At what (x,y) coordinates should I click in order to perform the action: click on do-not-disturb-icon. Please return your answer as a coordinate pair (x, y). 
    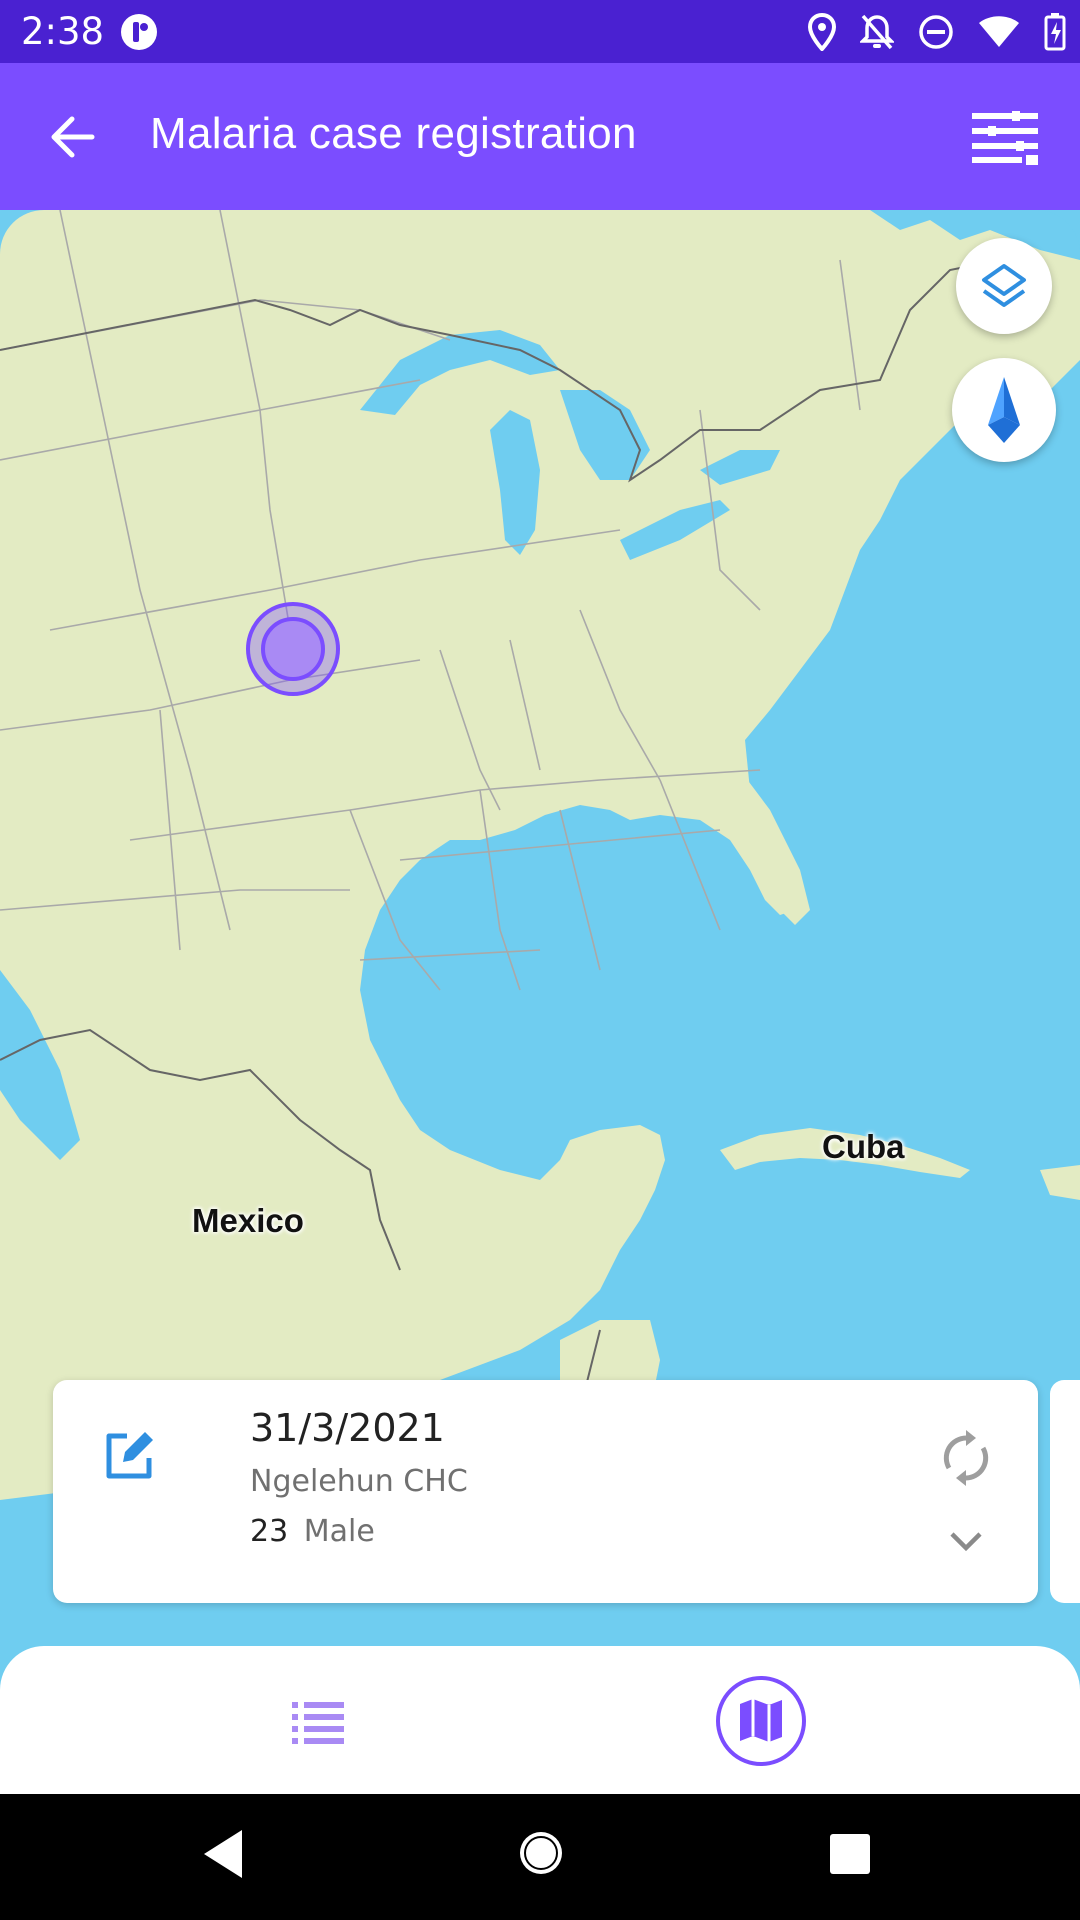
    Looking at the image, I should click on (936, 32).